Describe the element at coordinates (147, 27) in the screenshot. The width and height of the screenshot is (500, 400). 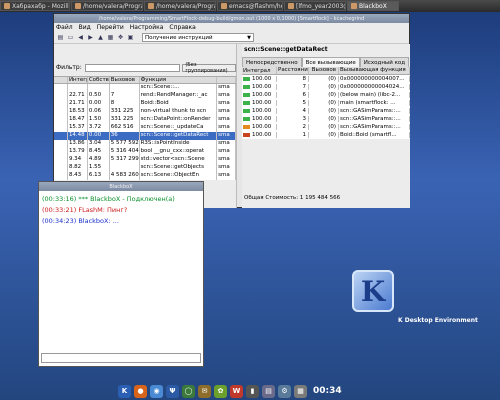
I see `menu-settings: Настройка` at that location.